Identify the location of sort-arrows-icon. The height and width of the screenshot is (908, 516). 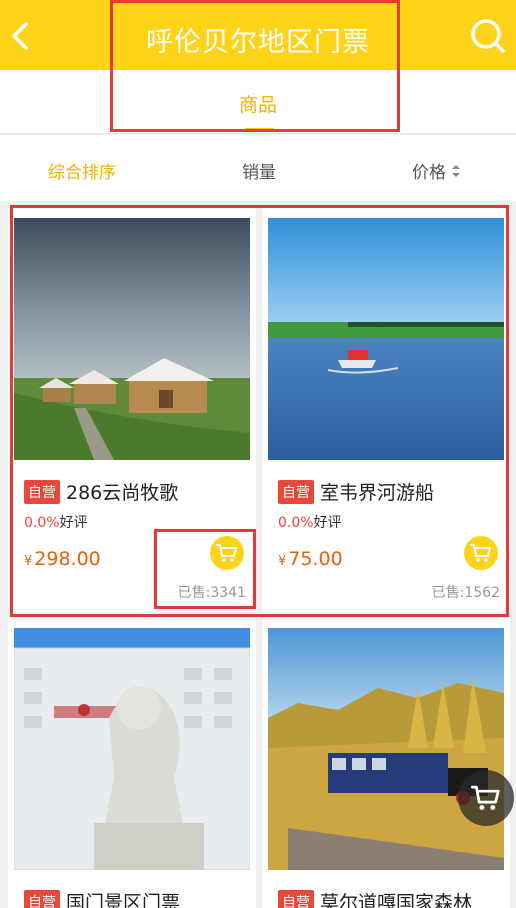
(456, 171).